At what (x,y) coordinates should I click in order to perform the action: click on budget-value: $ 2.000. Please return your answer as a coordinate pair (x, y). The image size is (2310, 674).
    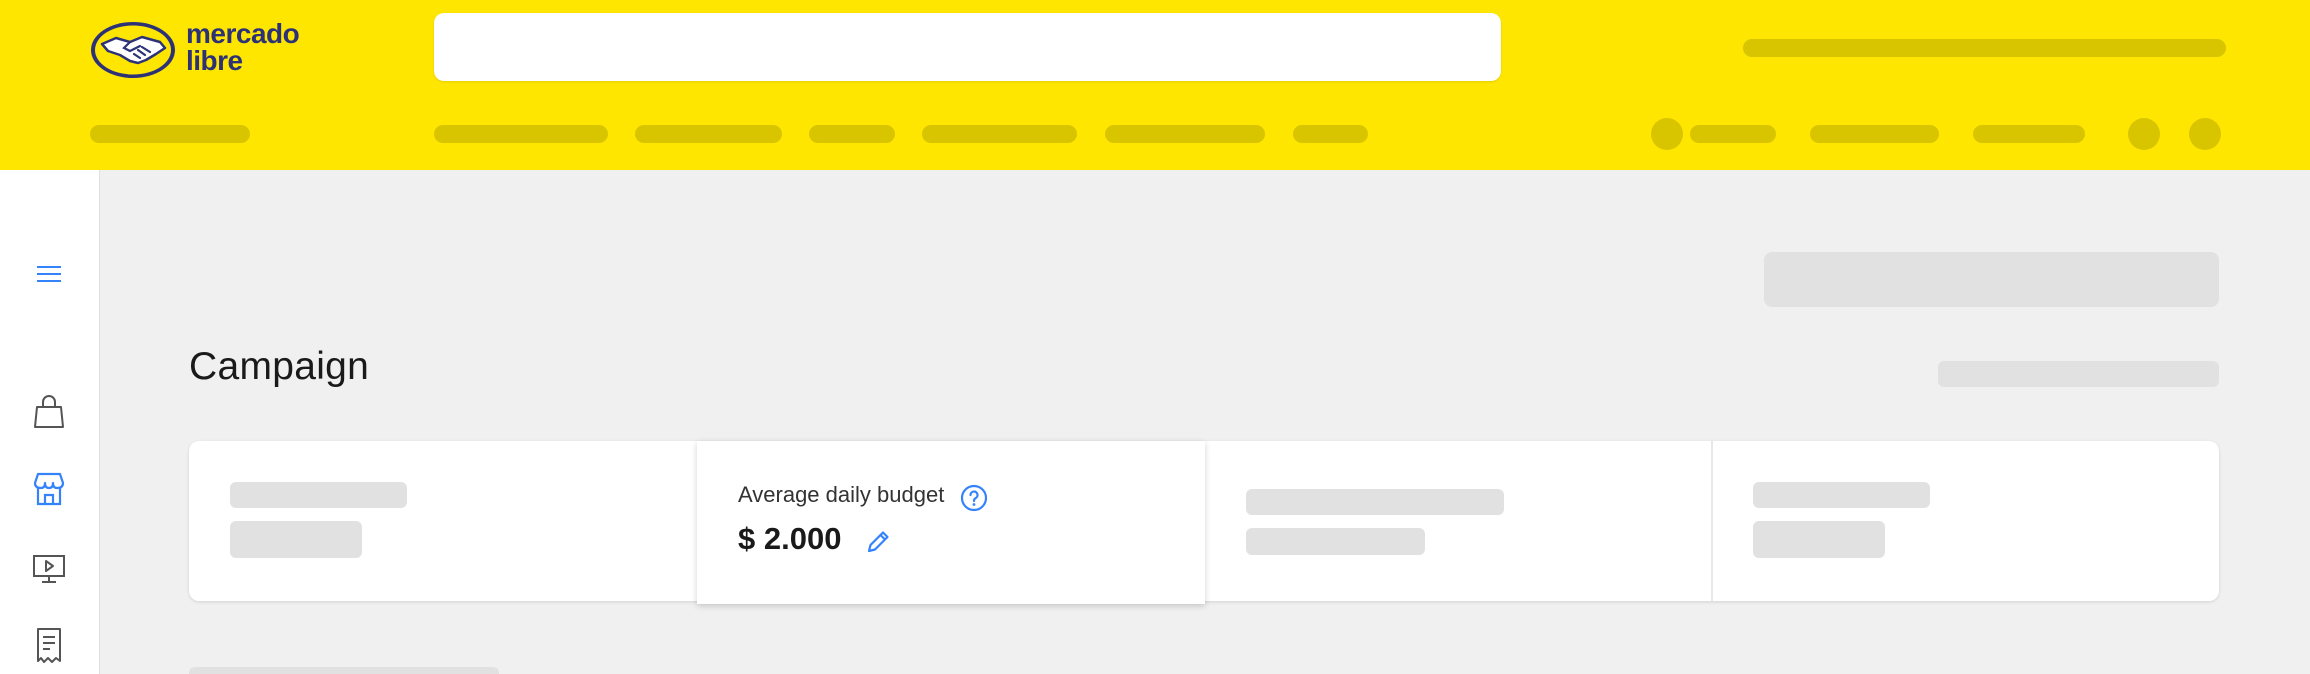
    Looking at the image, I should click on (790, 538).